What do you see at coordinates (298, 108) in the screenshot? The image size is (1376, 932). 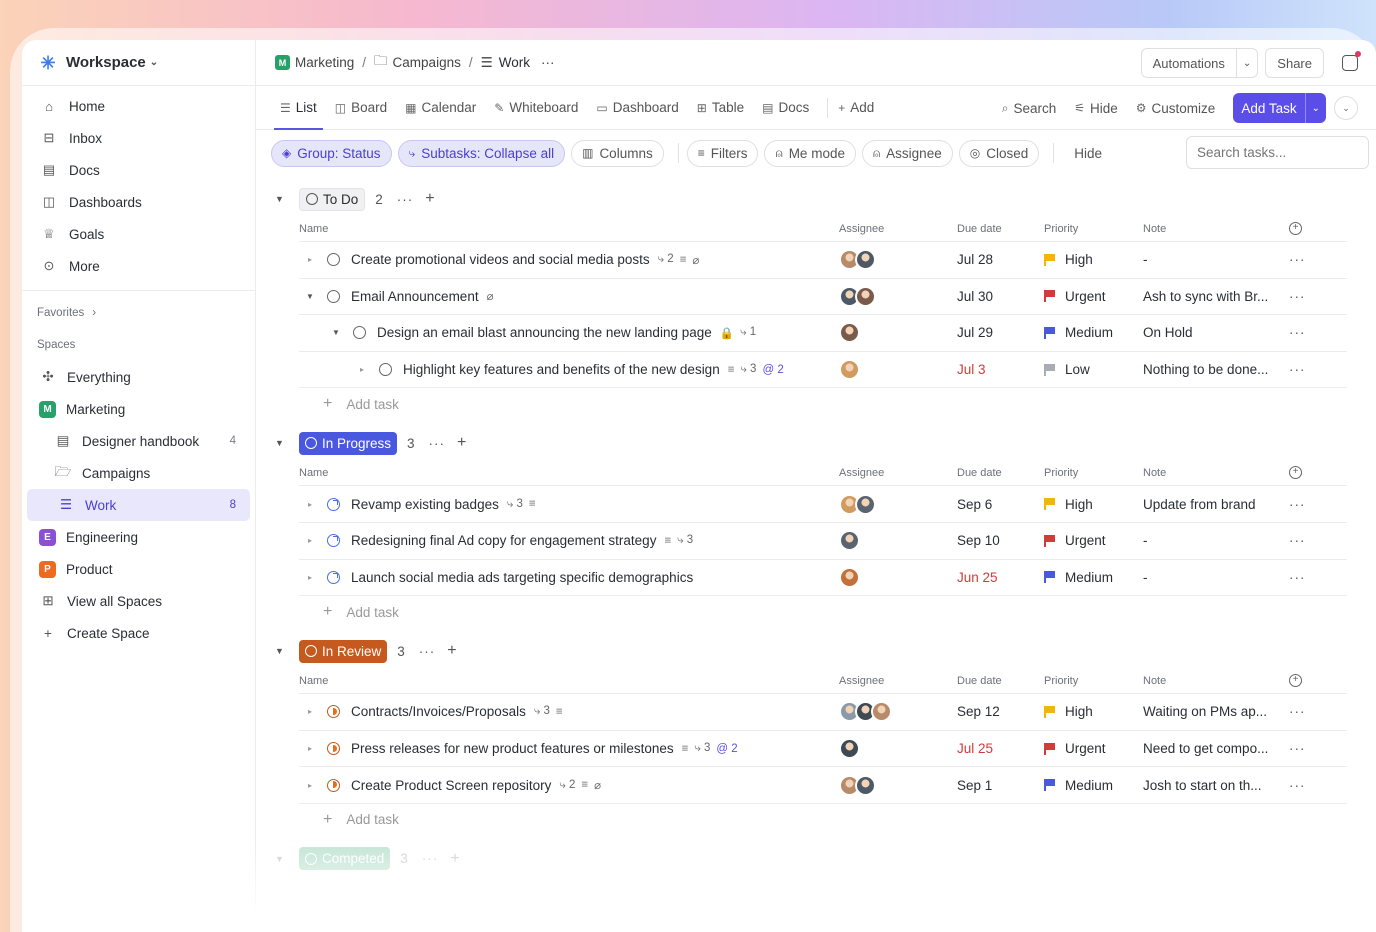 I see `tab-list: ☰ List` at bounding box center [298, 108].